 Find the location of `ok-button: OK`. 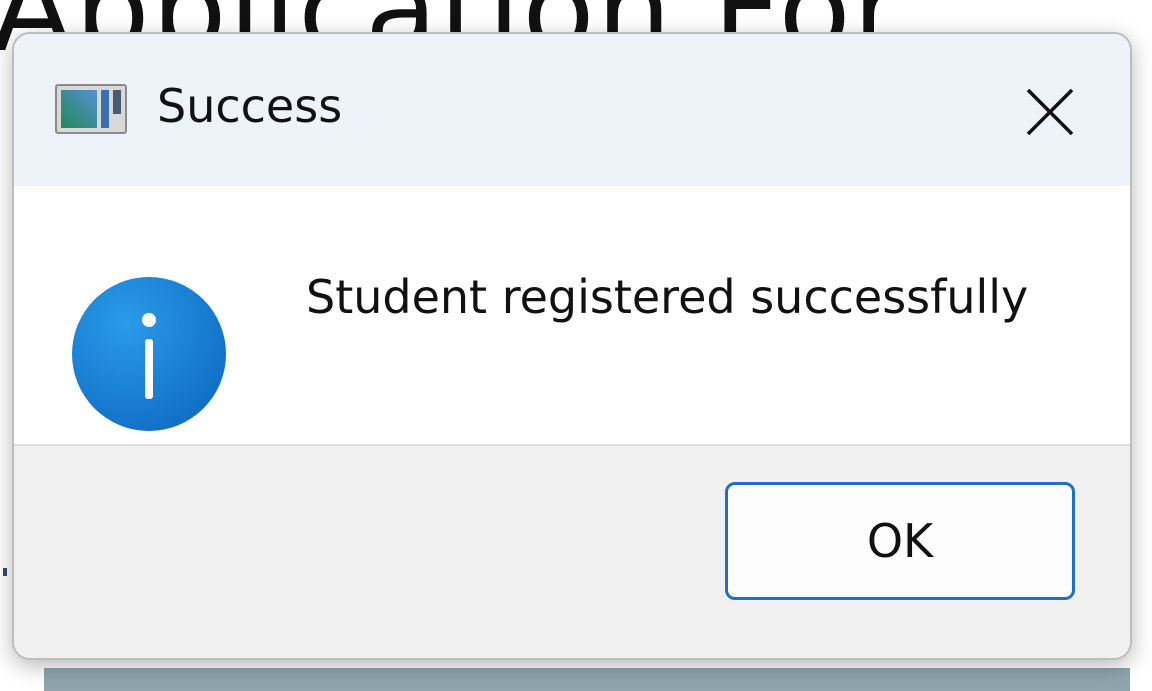

ok-button: OK is located at coordinates (900, 541).